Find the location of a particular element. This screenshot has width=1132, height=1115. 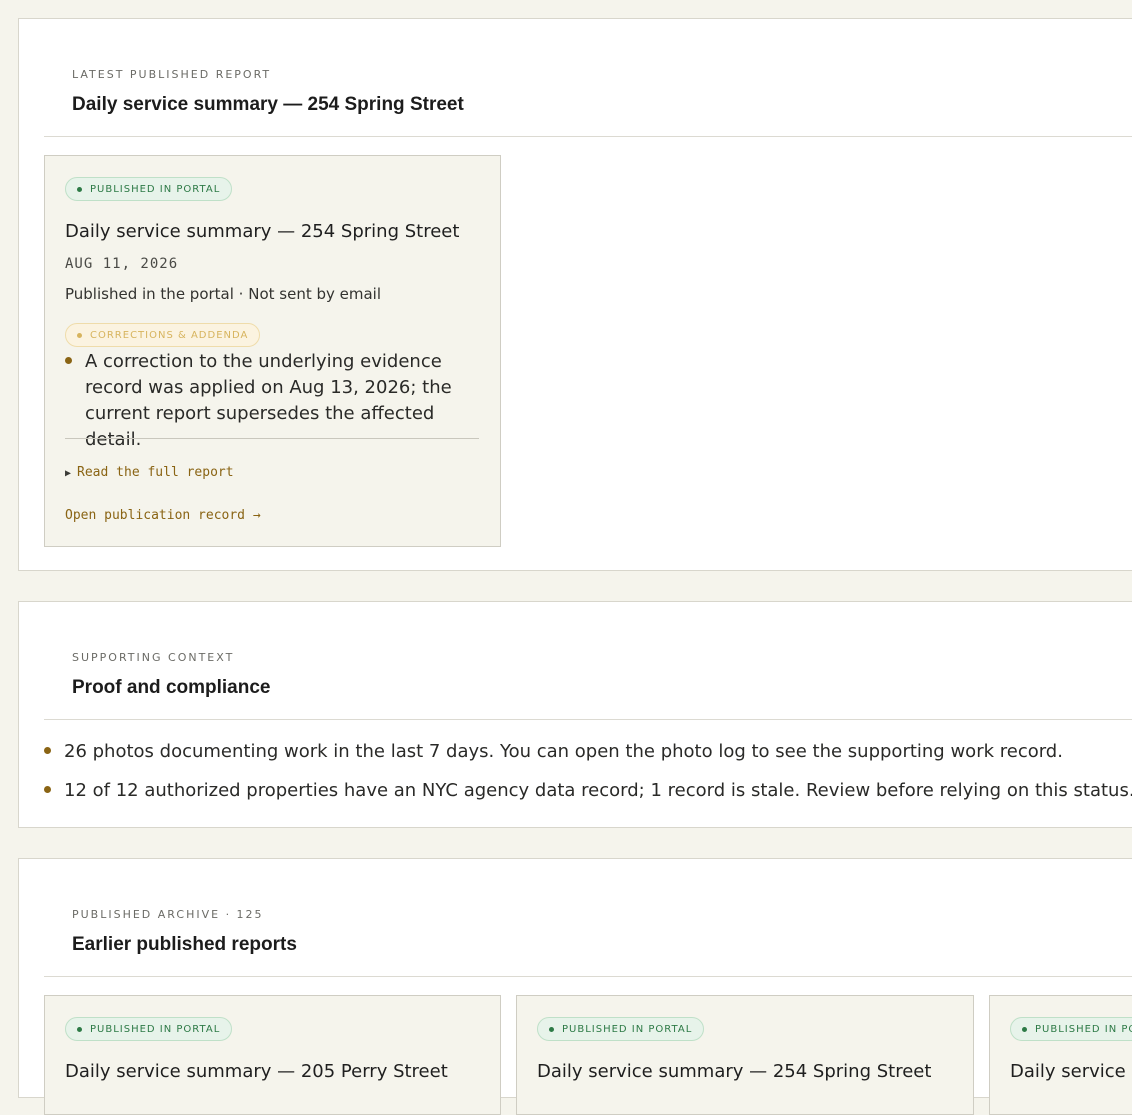

proof-header: SUPPORTING CONTEXT Proof and compliance is located at coordinates (171, 675).